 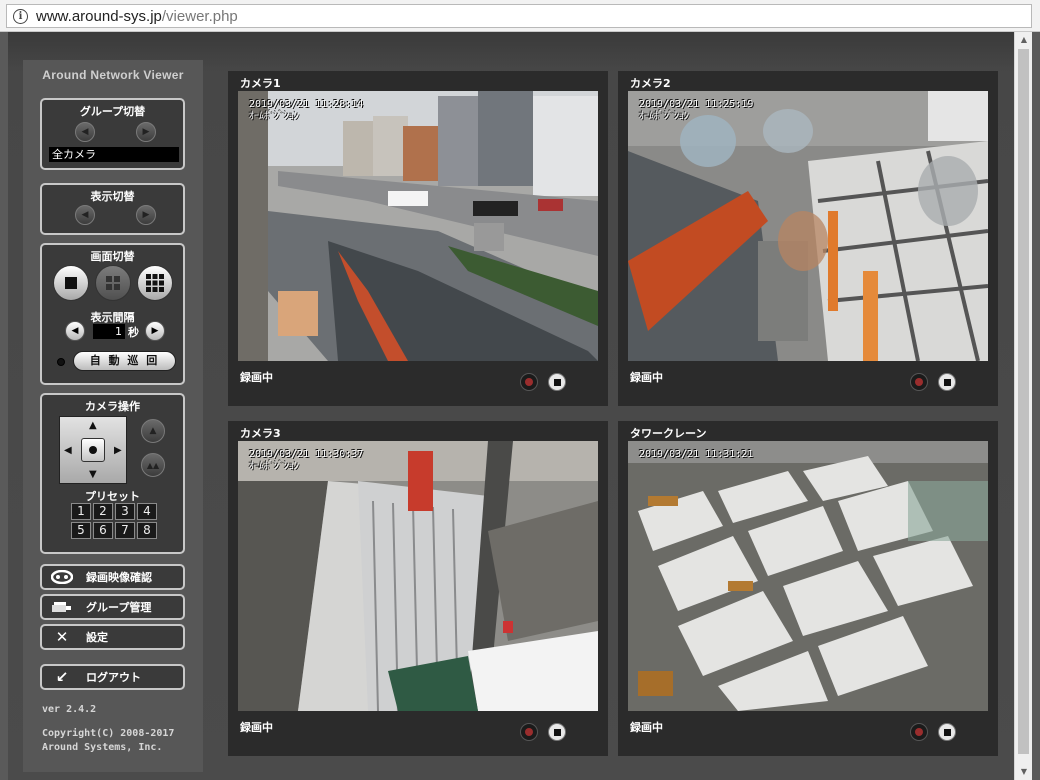 I want to click on interval-decrease-button: ◀, so click(x=75, y=331).